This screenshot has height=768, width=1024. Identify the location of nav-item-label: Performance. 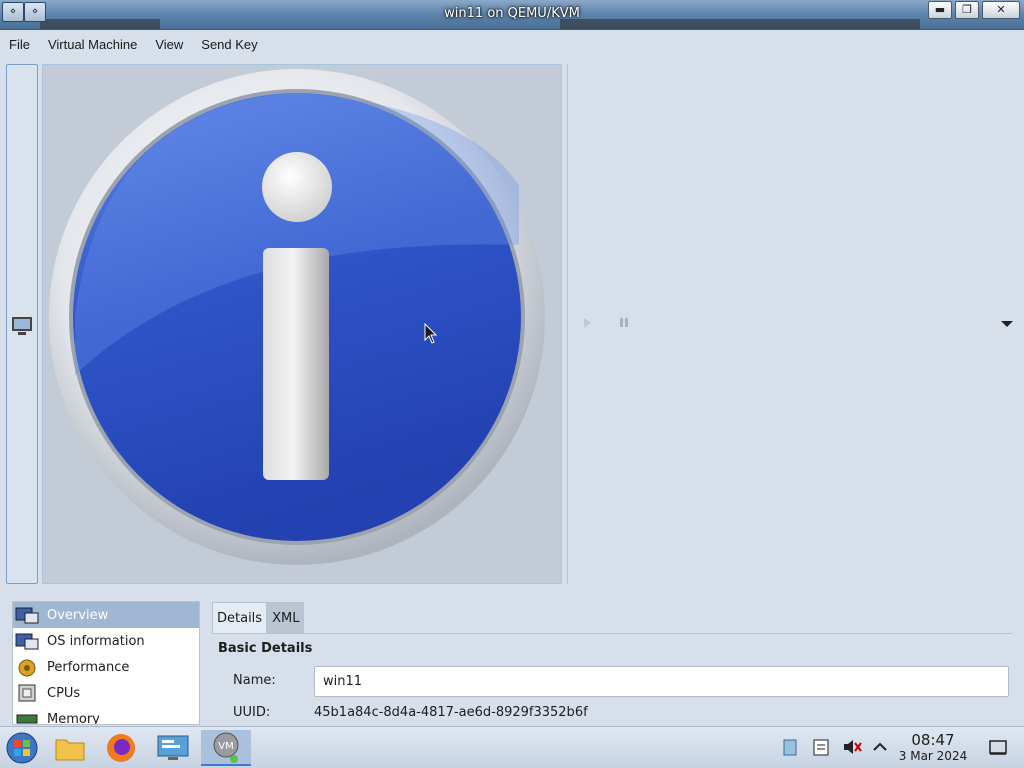
(88, 667).